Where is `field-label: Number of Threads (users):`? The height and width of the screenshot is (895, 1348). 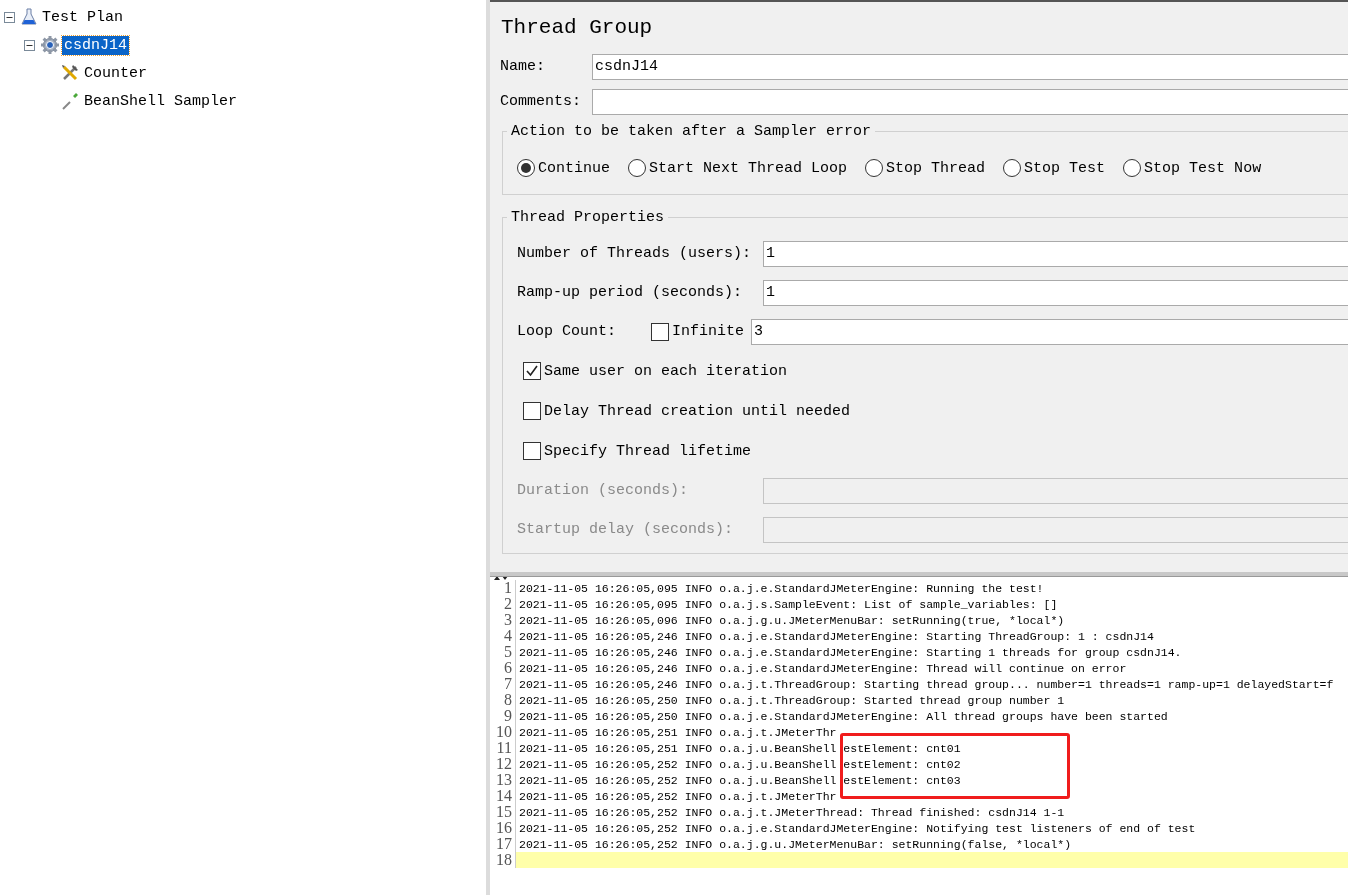 field-label: Number of Threads (users): is located at coordinates (635, 253).